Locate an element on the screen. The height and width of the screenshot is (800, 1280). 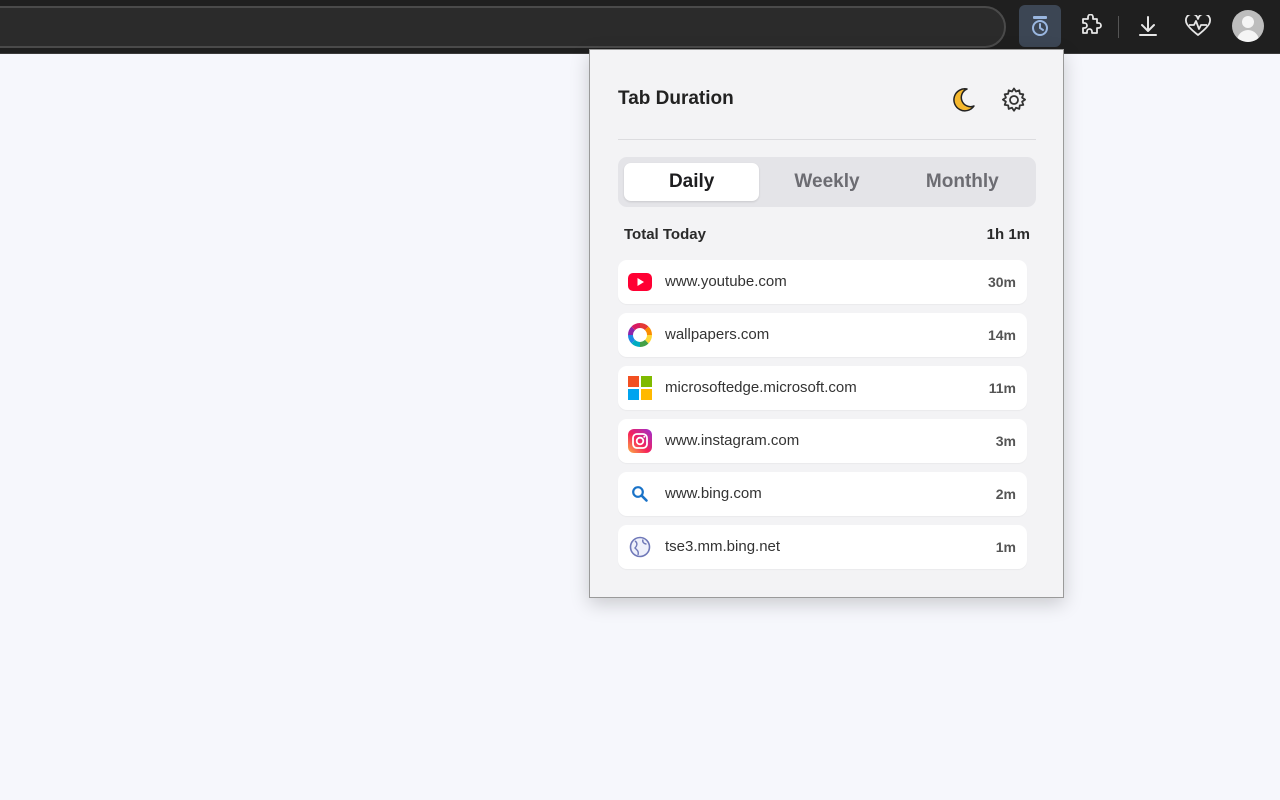
site-time: 1m is located at coordinates (1005, 547).